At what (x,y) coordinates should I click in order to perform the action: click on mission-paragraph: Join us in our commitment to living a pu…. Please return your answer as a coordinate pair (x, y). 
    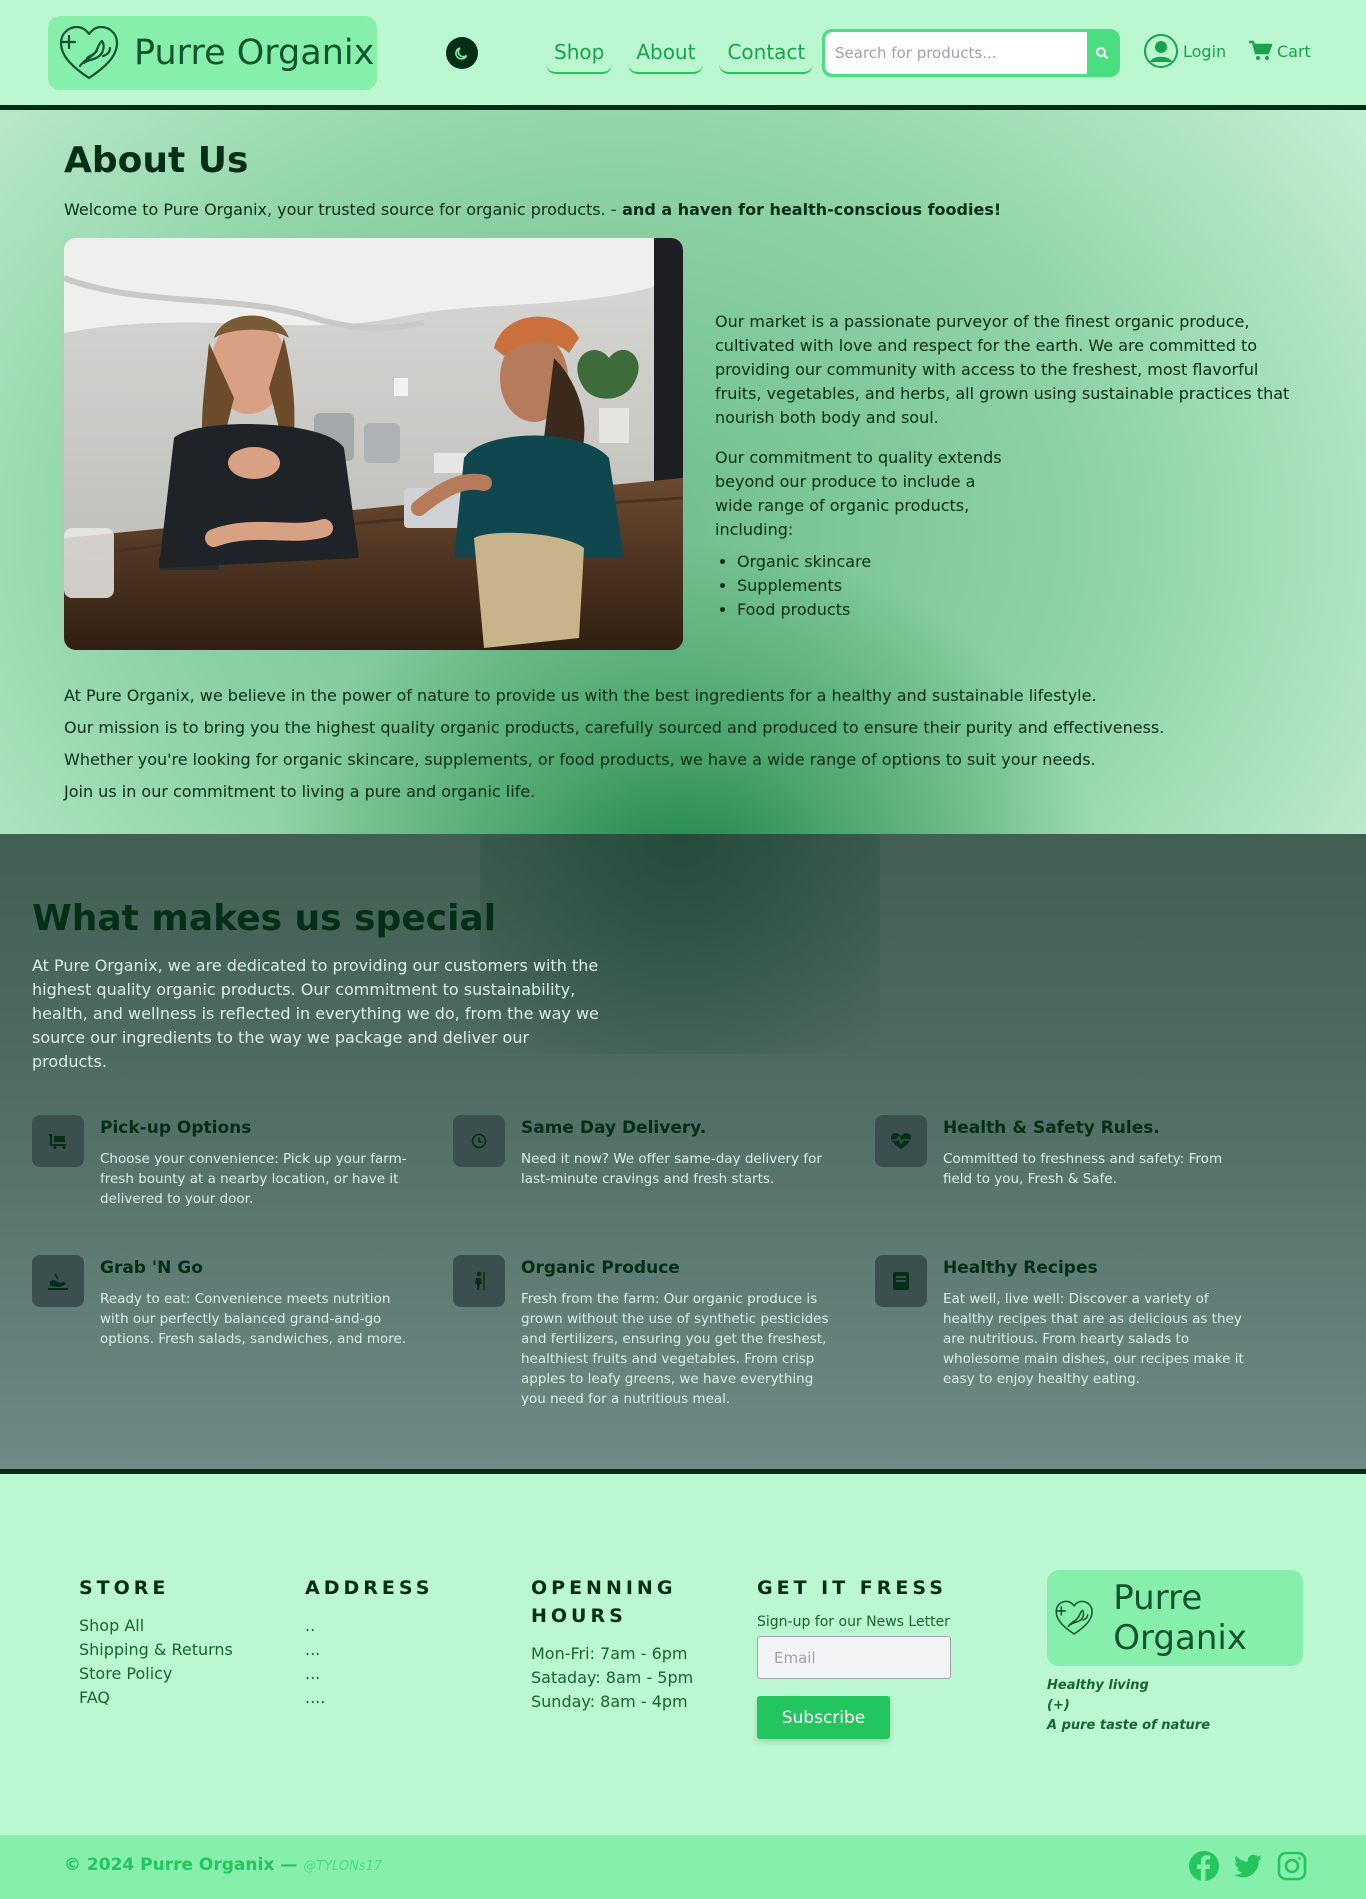
    Looking at the image, I should click on (300, 791).